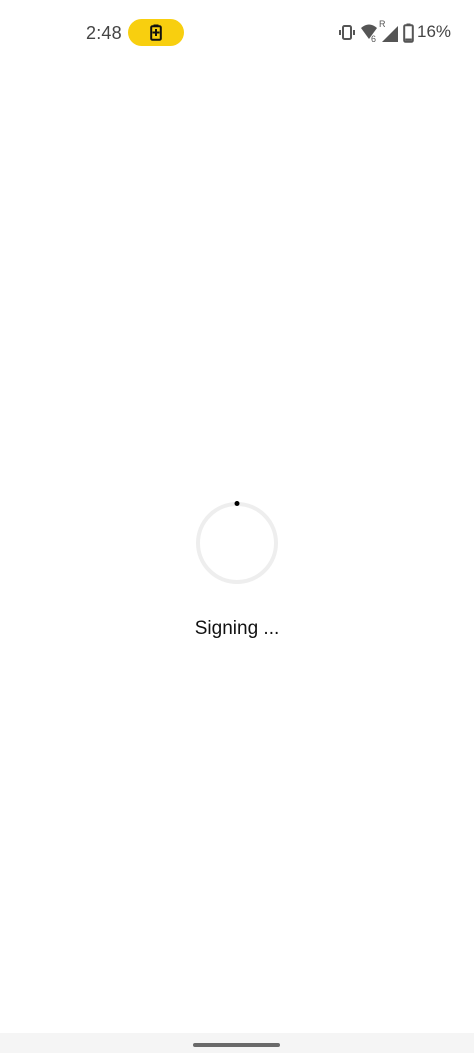  I want to click on battery-saver-badge, so click(156, 32).